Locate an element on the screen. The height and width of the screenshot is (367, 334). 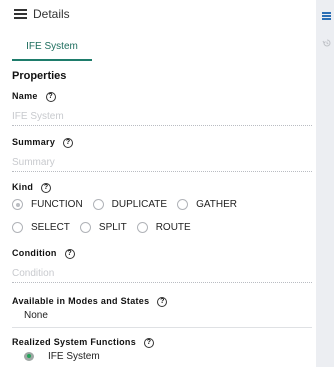
kind-radio-group-row2: SELECT SPLIT ROUTE is located at coordinates (106, 227).